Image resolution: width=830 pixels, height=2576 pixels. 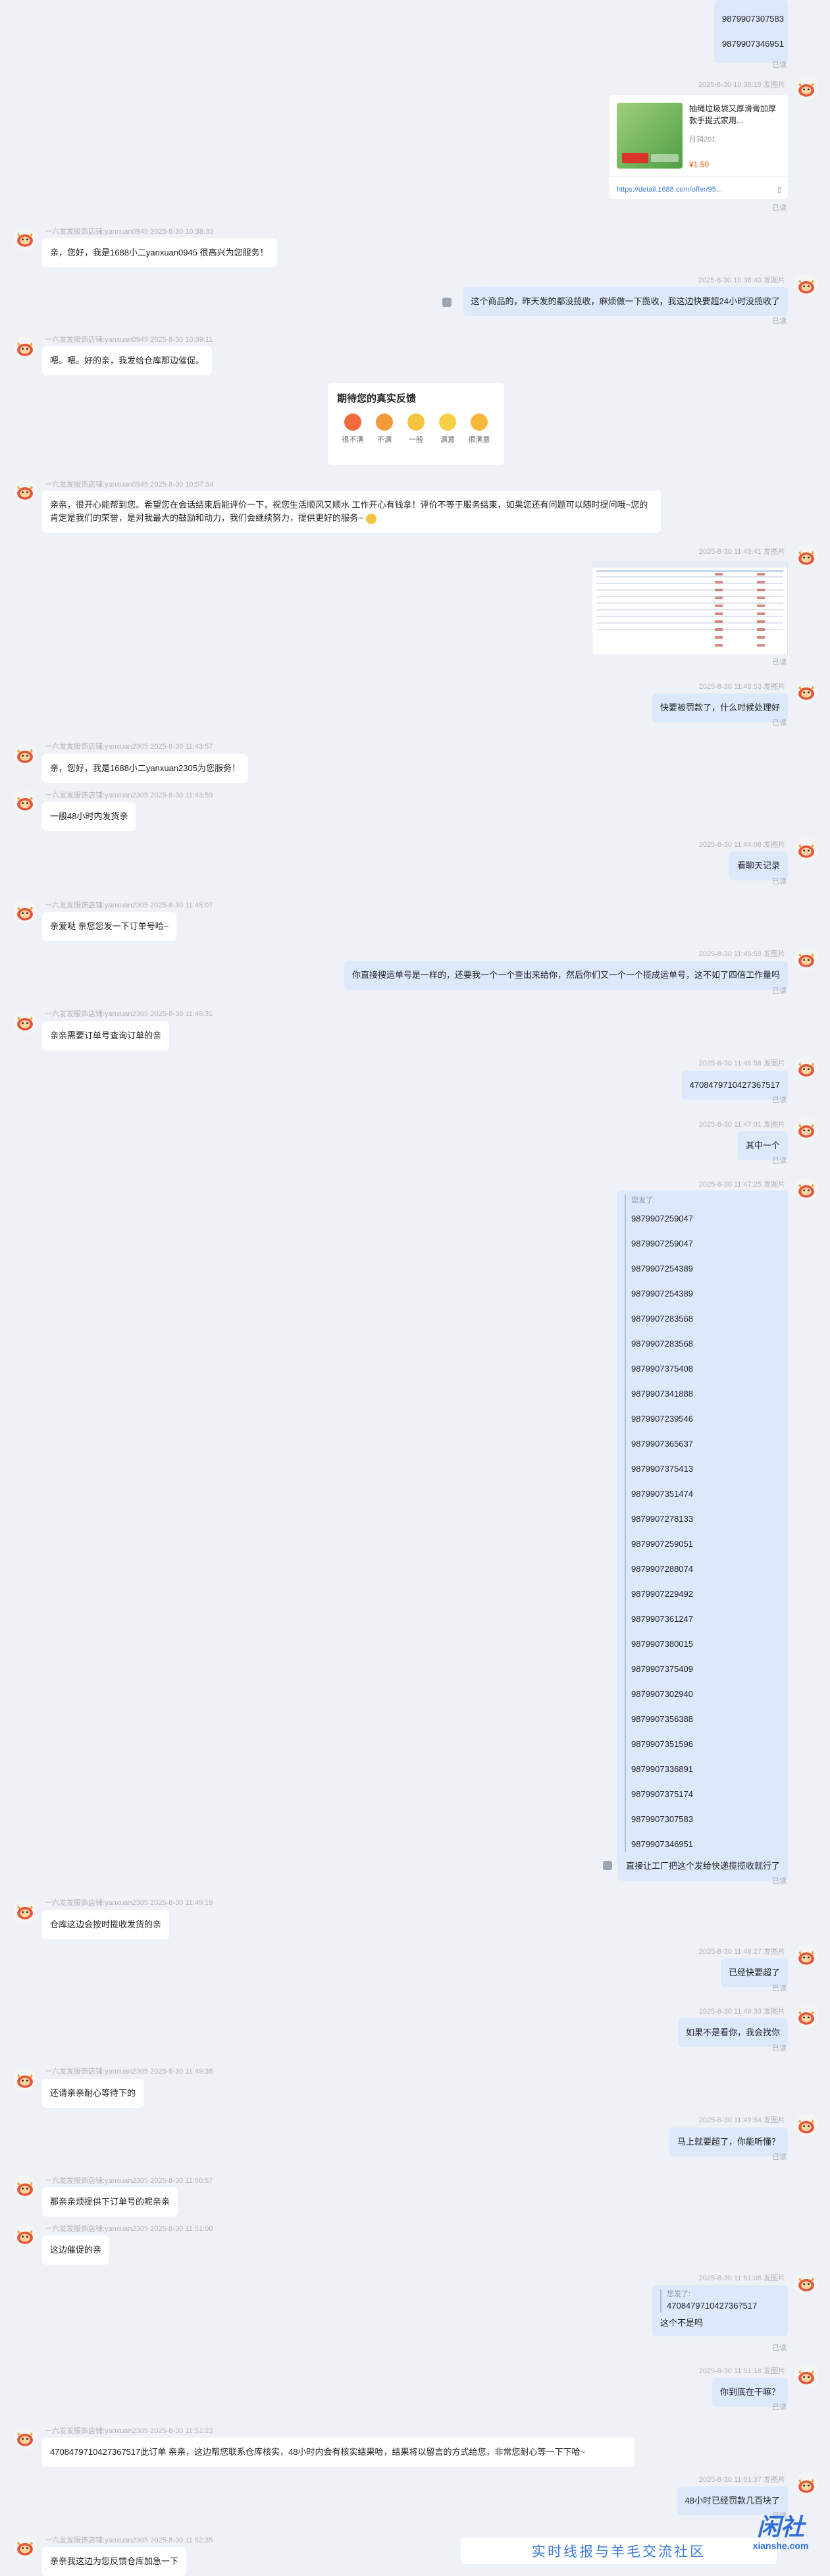 What do you see at coordinates (741, 1125) in the screenshot?
I see `message-meta: 2025-8-30 11:47:01 发图片` at bounding box center [741, 1125].